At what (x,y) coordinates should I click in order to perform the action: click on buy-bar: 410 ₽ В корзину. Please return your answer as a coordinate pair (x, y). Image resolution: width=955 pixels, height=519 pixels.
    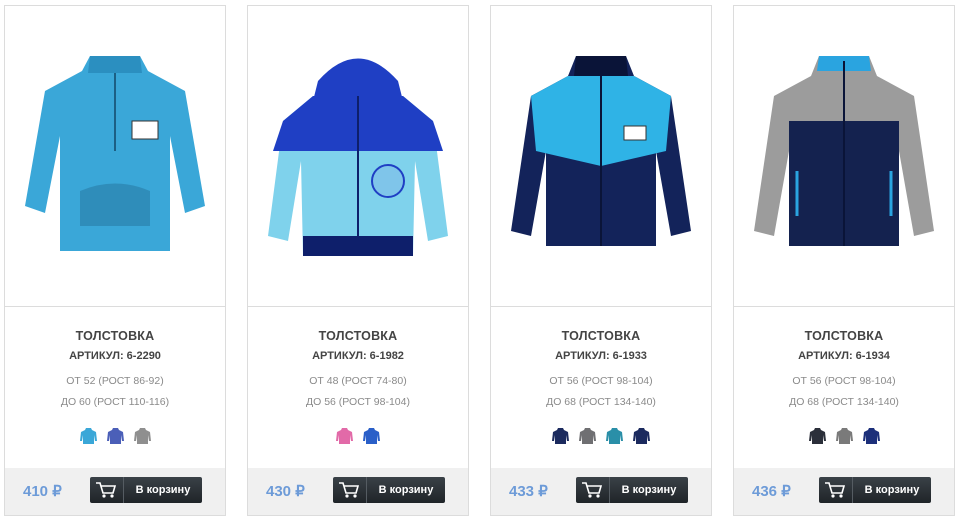
    Looking at the image, I should click on (115, 491).